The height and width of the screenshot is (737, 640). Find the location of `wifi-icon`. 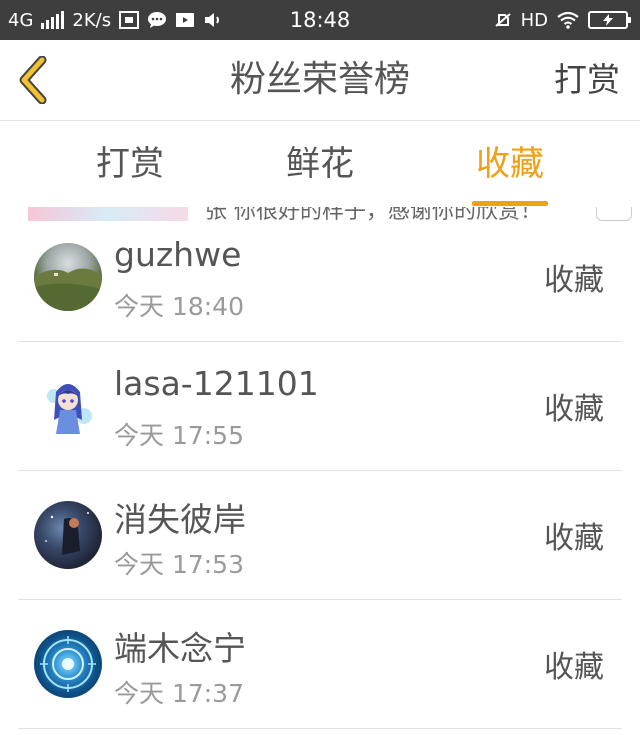

wifi-icon is located at coordinates (568, 20).